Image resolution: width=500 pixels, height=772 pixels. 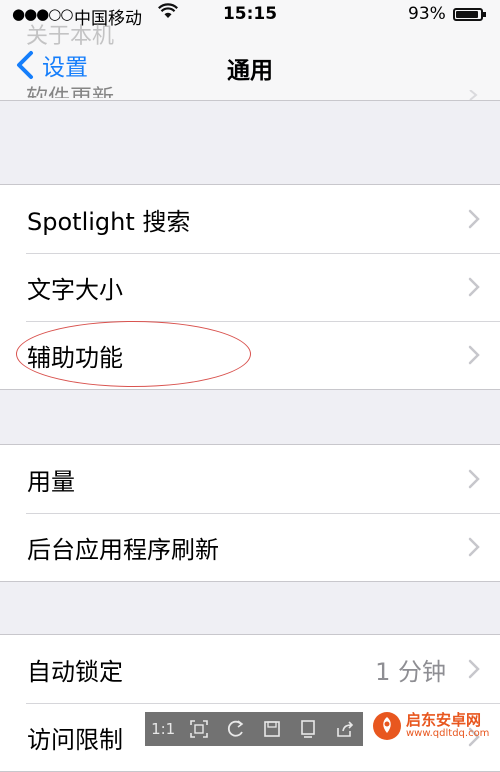 What do you see at coordinates (387, 726) in the screenshot?
I see `watermark-logo-icon` at bounding box center [387, 726].